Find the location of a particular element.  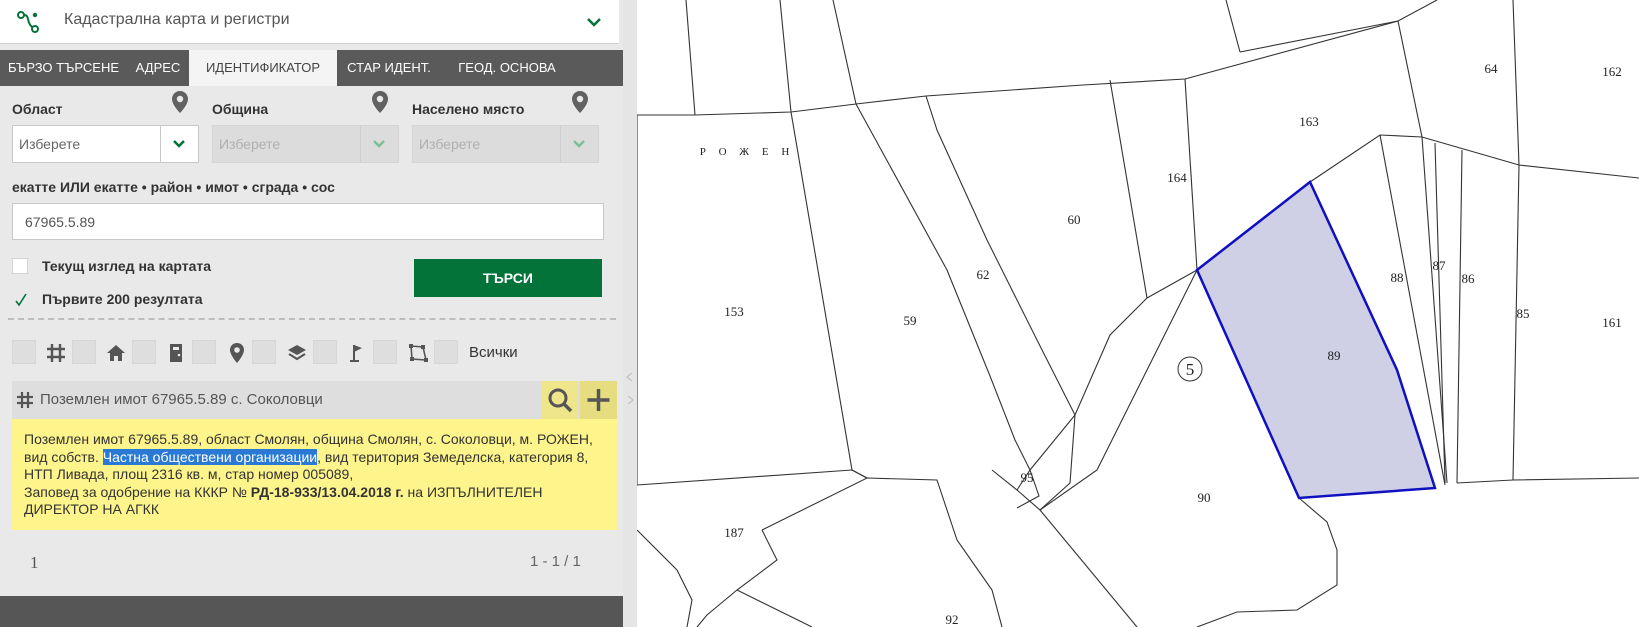

page-number: 1 is located at coordinates (34, 563).